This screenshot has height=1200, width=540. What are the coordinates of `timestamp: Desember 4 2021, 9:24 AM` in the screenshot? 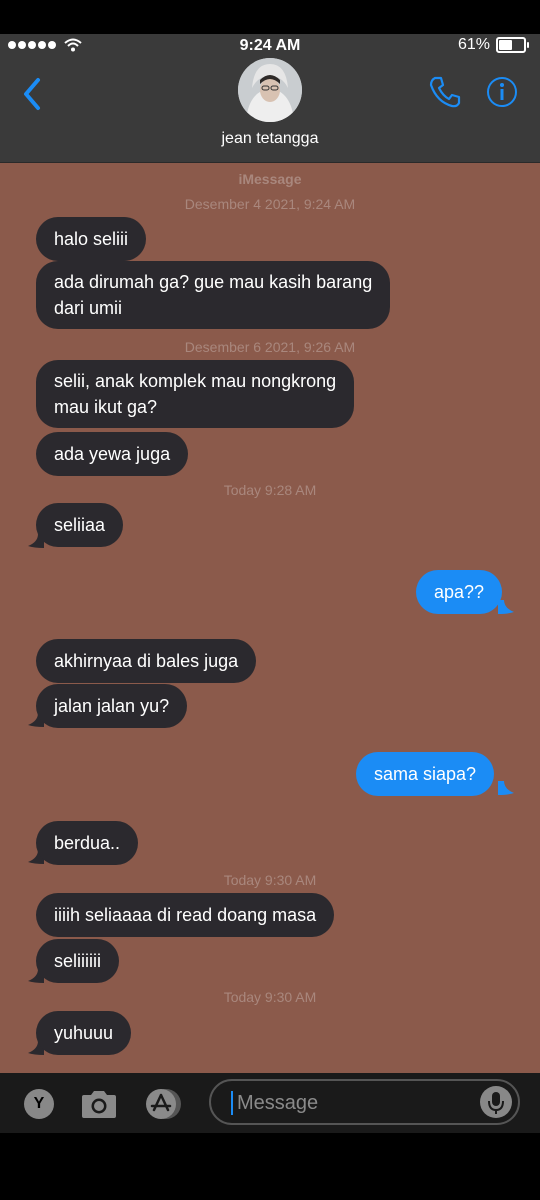 It's located at (270, 204).